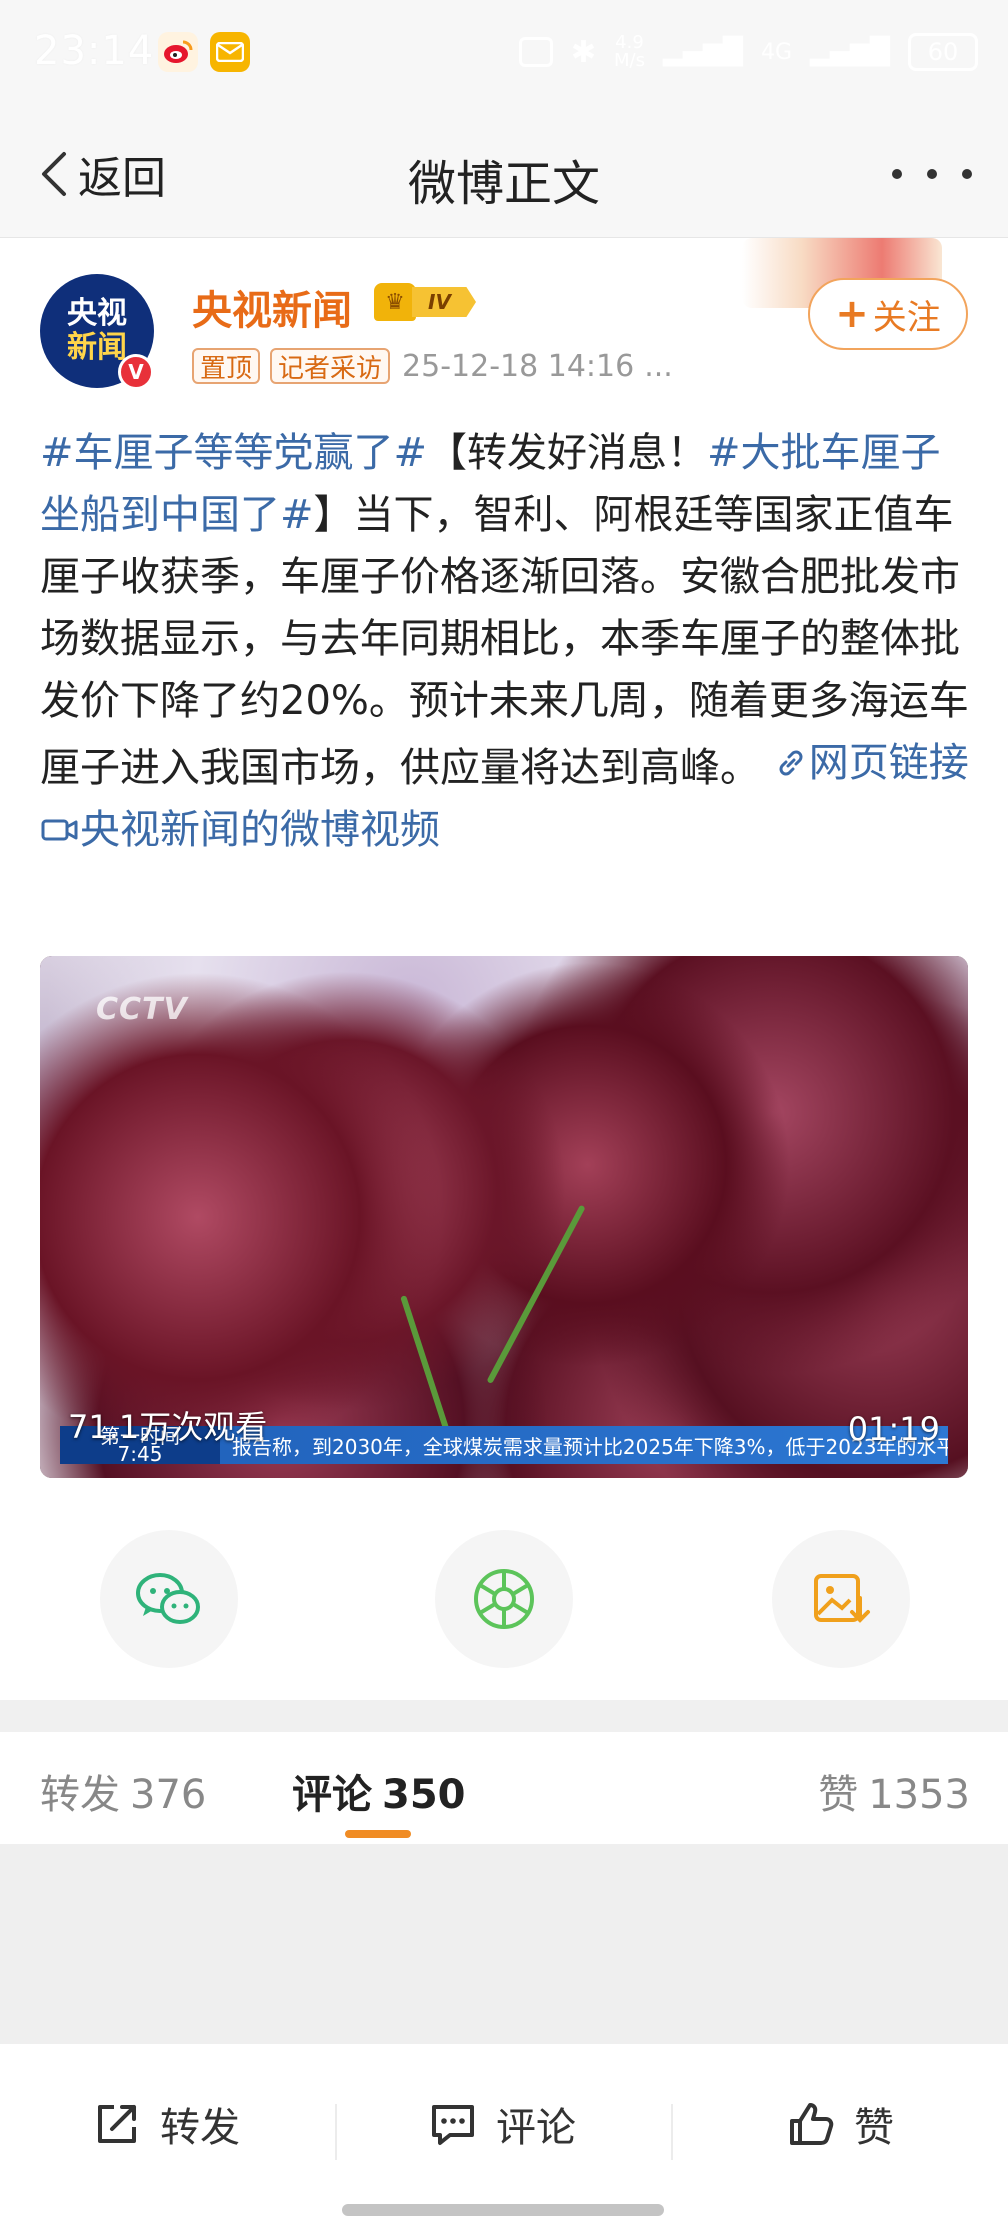 The height and width of the screenshot is (2232, 1008). I want to click on tab-repost-count: 376, so click(168, 1795).